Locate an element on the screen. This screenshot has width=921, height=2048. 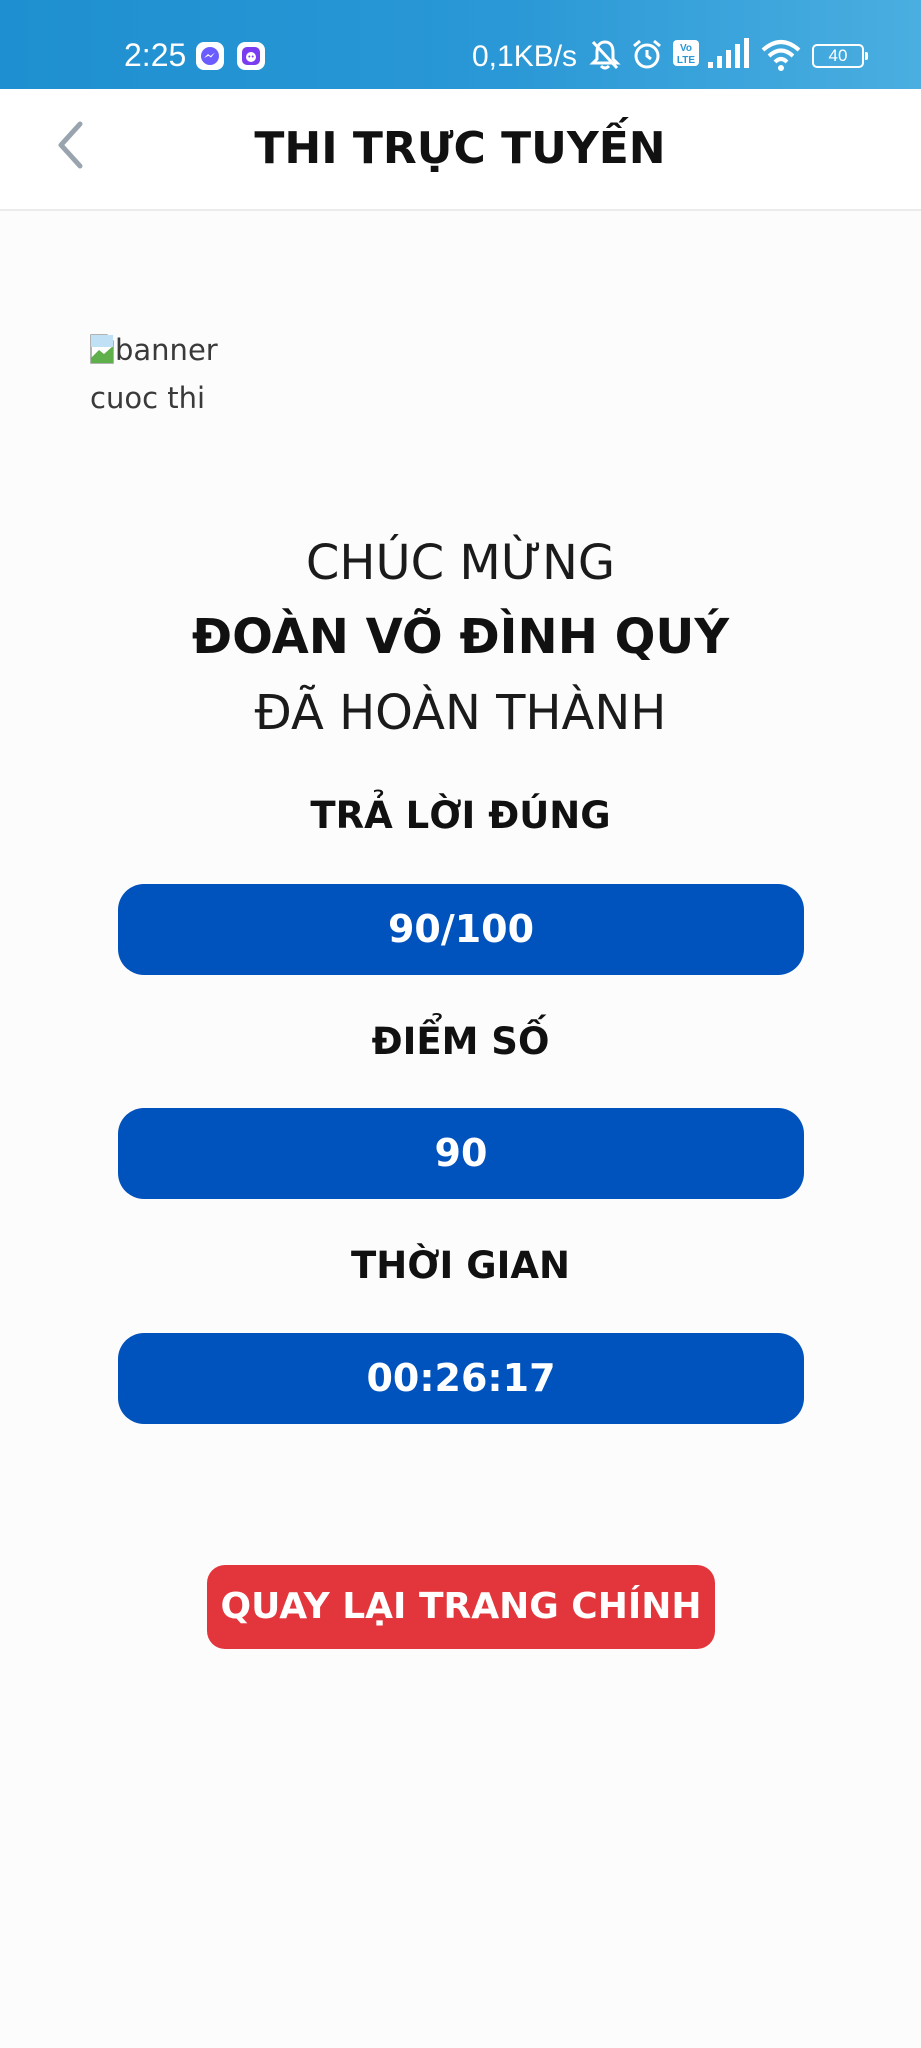
battery-level: 40 is located at coordinates (838, 55).